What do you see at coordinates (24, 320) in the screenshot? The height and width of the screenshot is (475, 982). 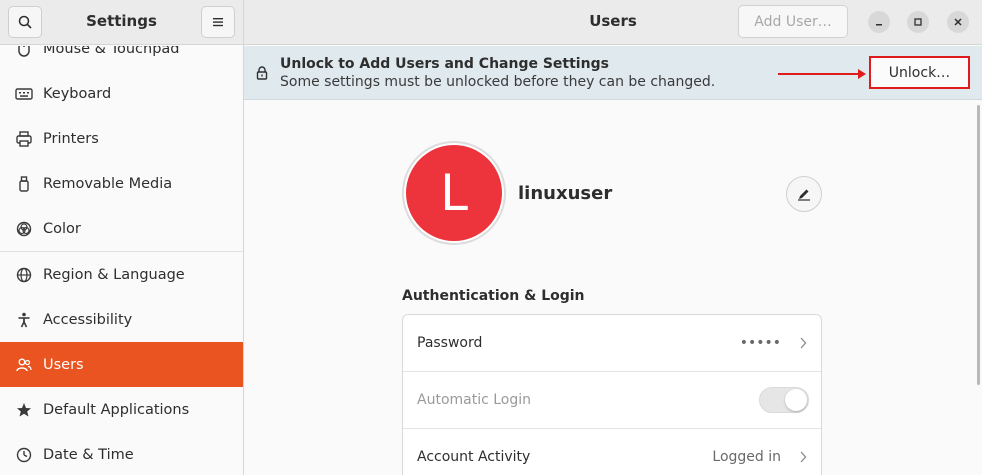 I see `accessibility-icon` at bounding box center [24, 320].